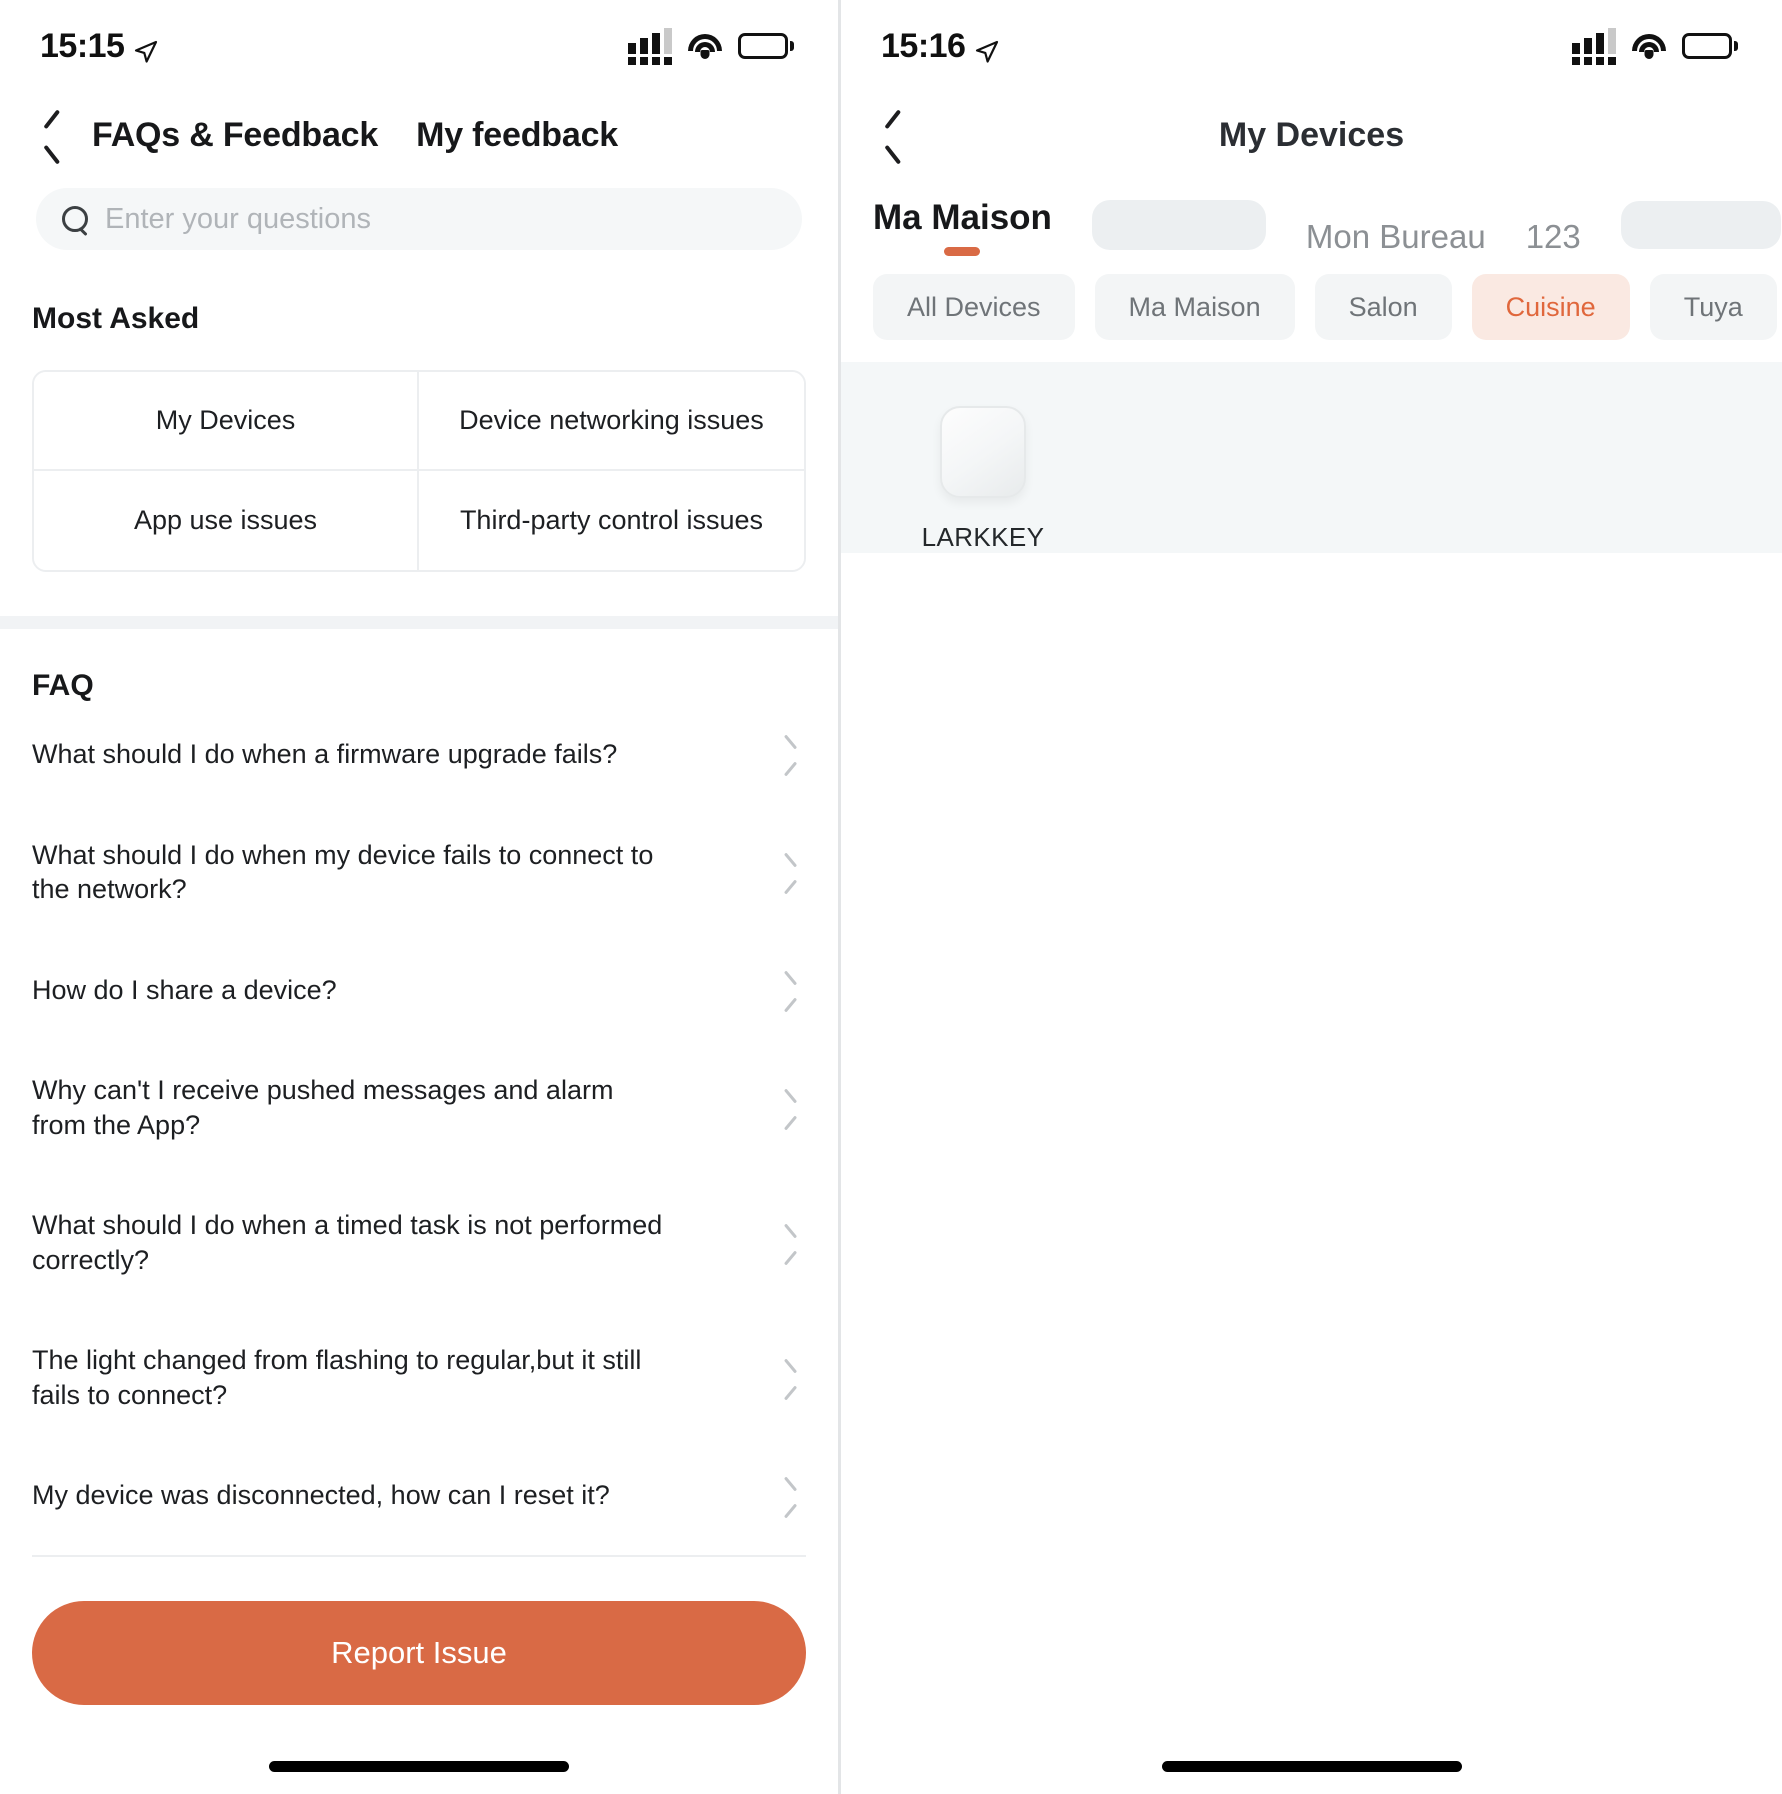  What do you see at coordinates (962, 217) in the screenshot?
I see `home-tab-label: Ma Maison` at bounding box center [962, 217].